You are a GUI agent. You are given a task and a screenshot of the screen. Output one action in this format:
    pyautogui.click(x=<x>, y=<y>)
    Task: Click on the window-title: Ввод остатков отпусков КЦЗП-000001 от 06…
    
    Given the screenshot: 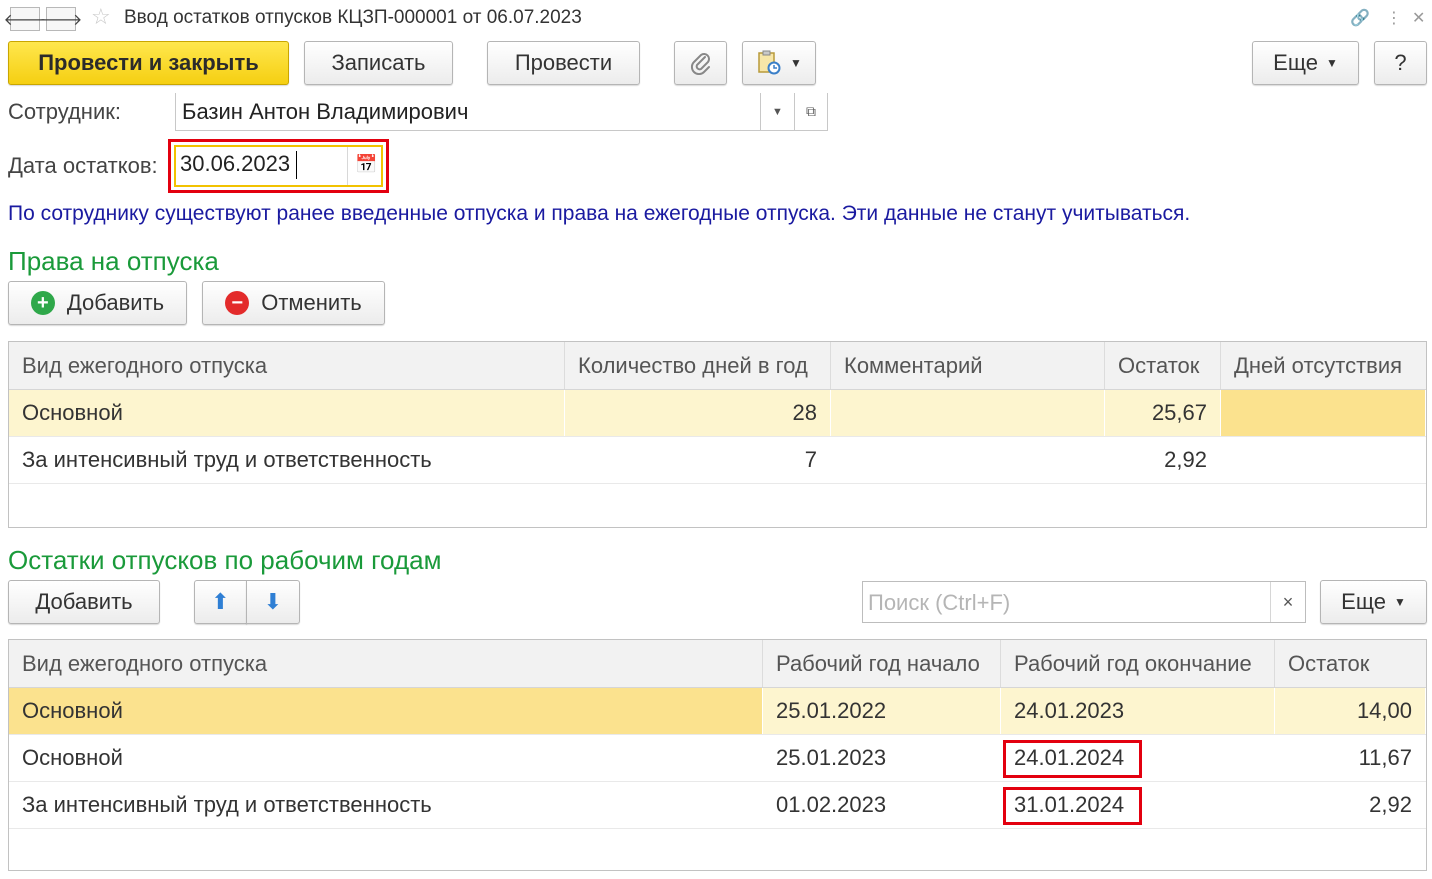 What is the action you would take?
    pyautogui.click(x=353, y=17)
    